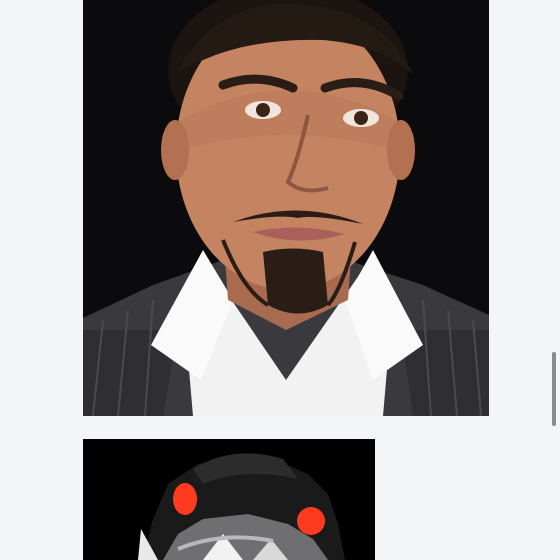  Describe the element at coordinates (554, 389) in the screenshot. I see `scrollbar-thumb` at that location.